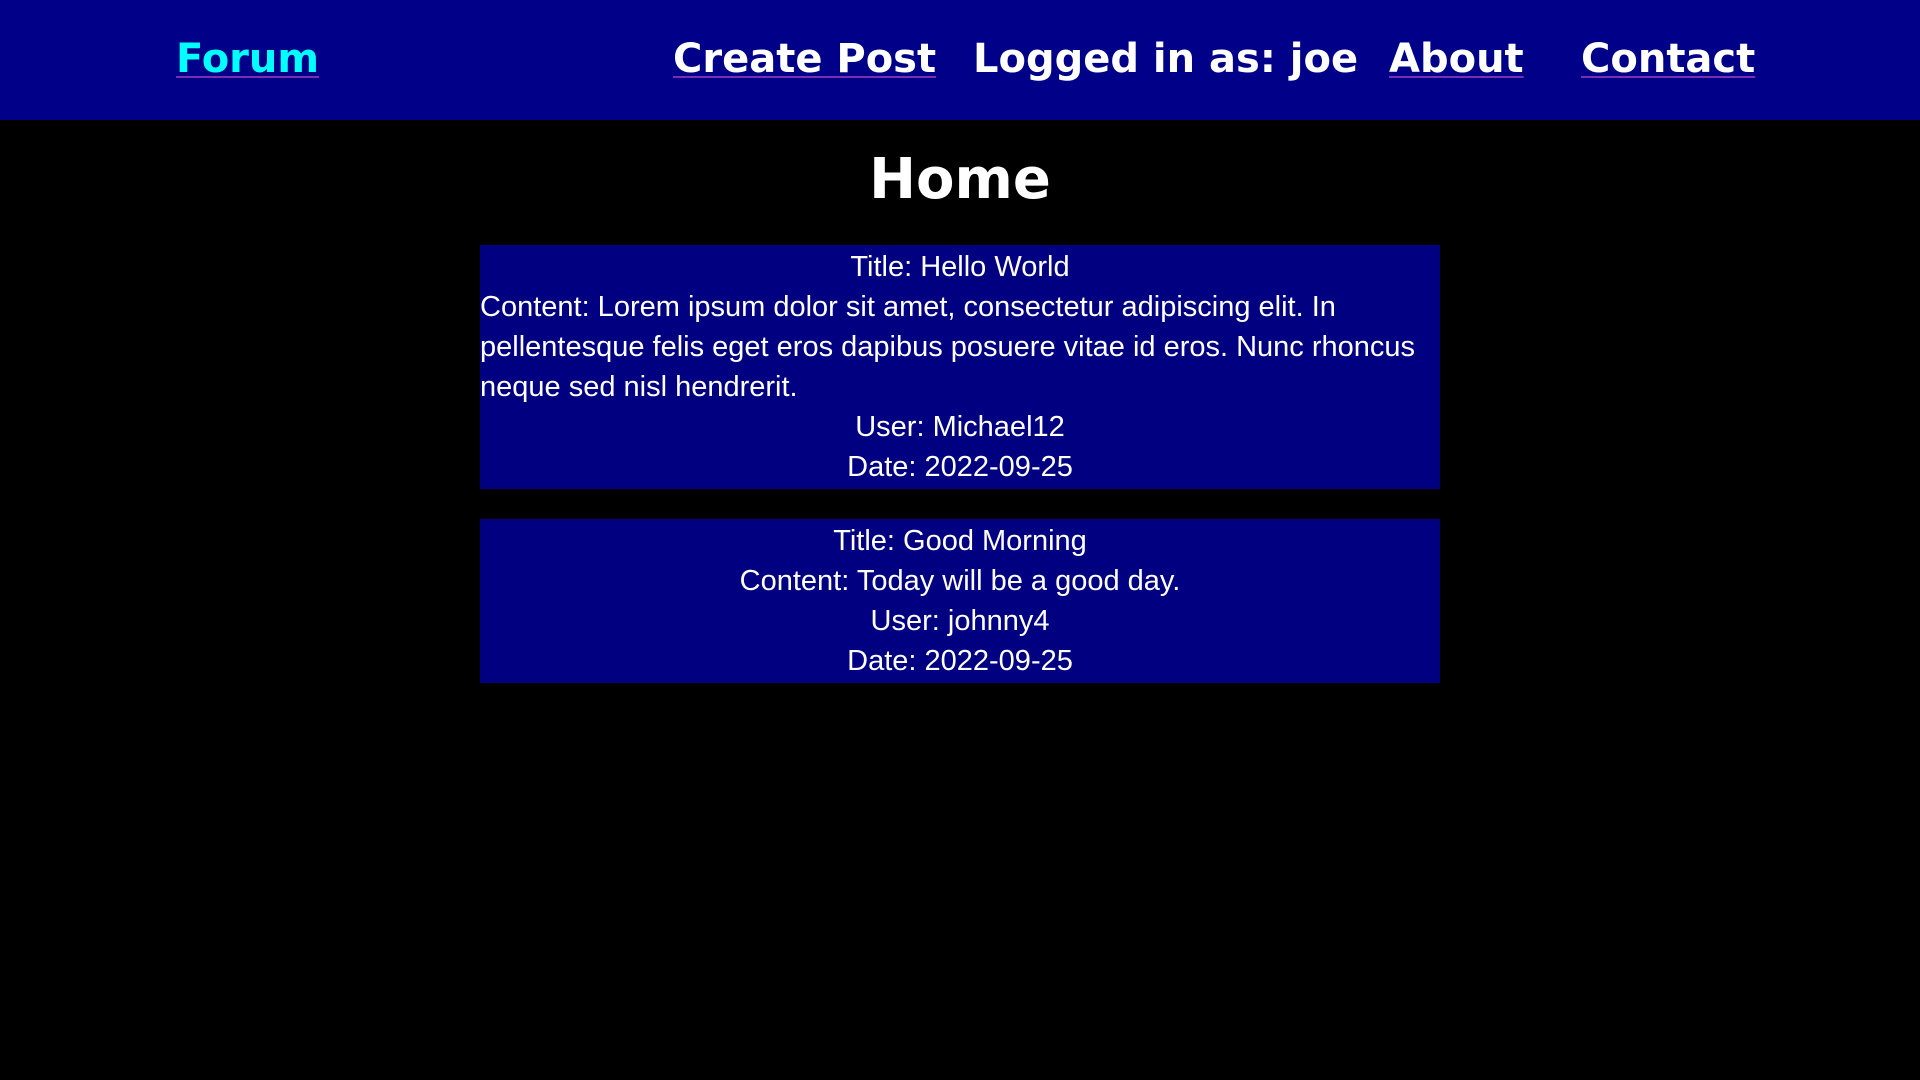 The image size is (1920, 1080). I want to click on nav-about-link: About, so click(1456, 59).